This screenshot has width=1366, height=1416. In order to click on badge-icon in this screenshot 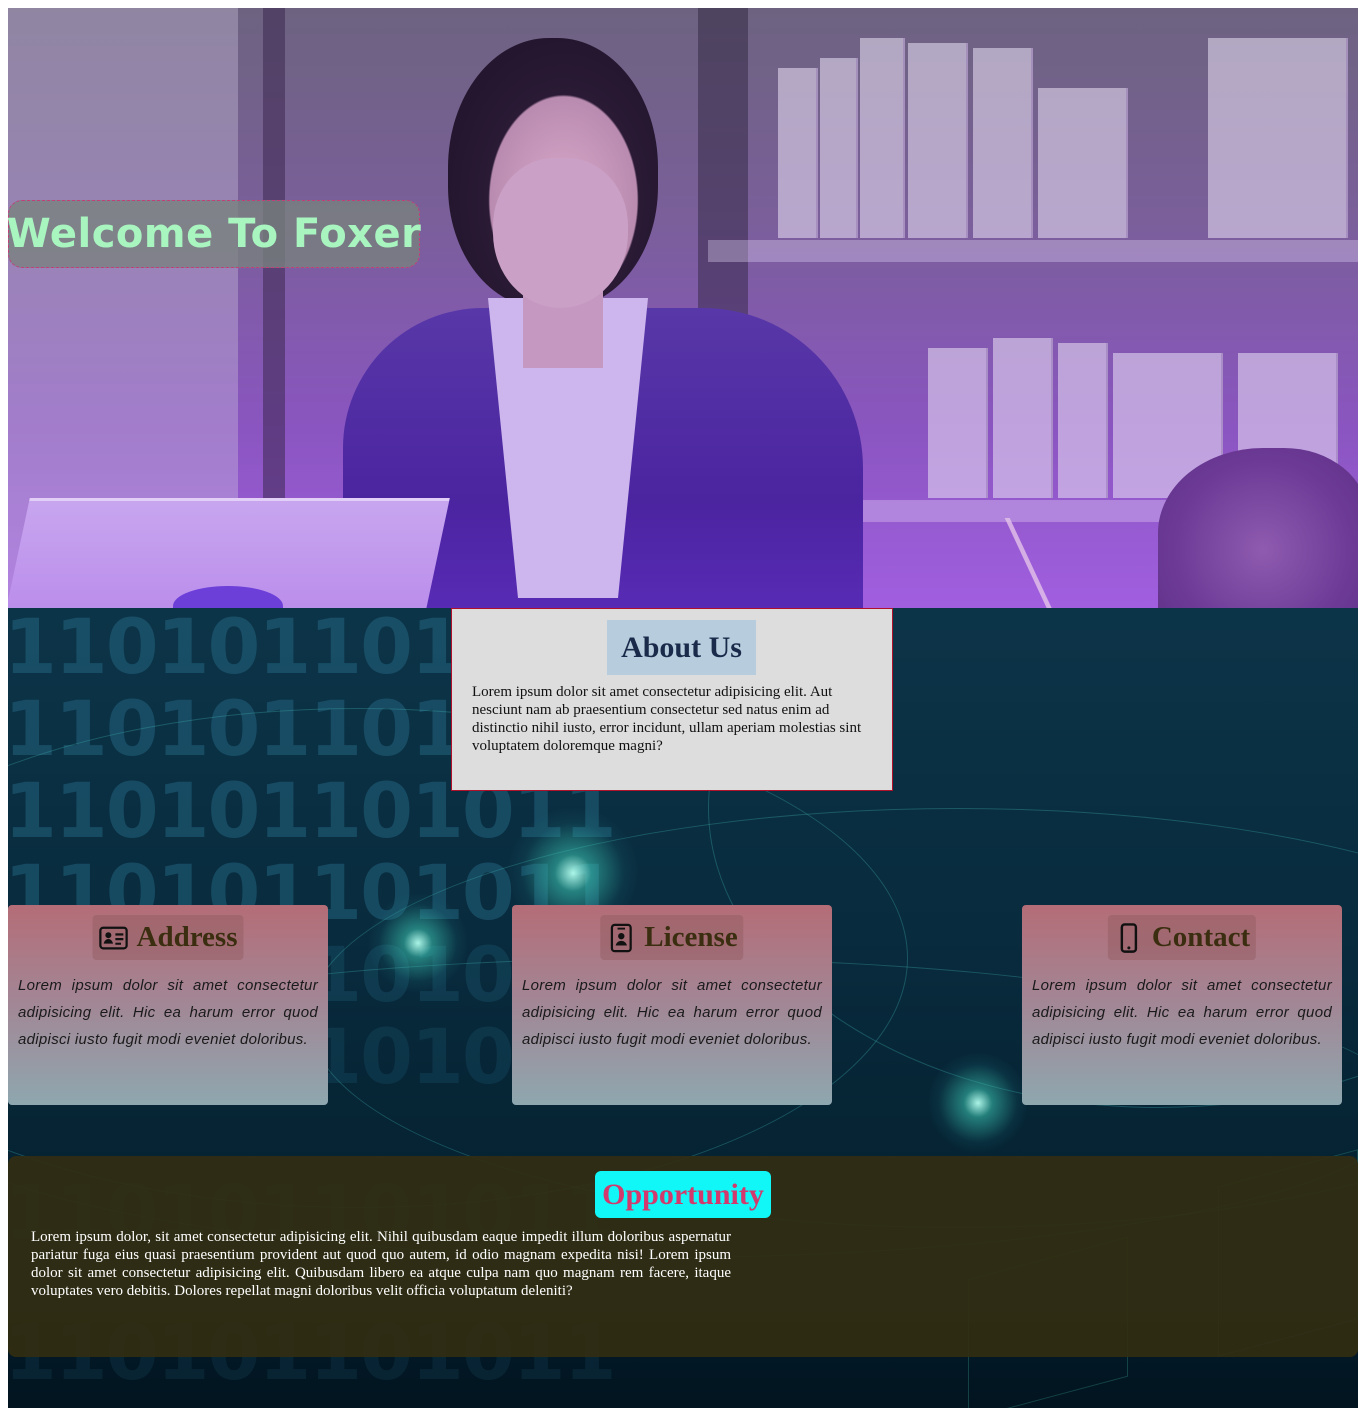, I will do `click(621, 937)`.